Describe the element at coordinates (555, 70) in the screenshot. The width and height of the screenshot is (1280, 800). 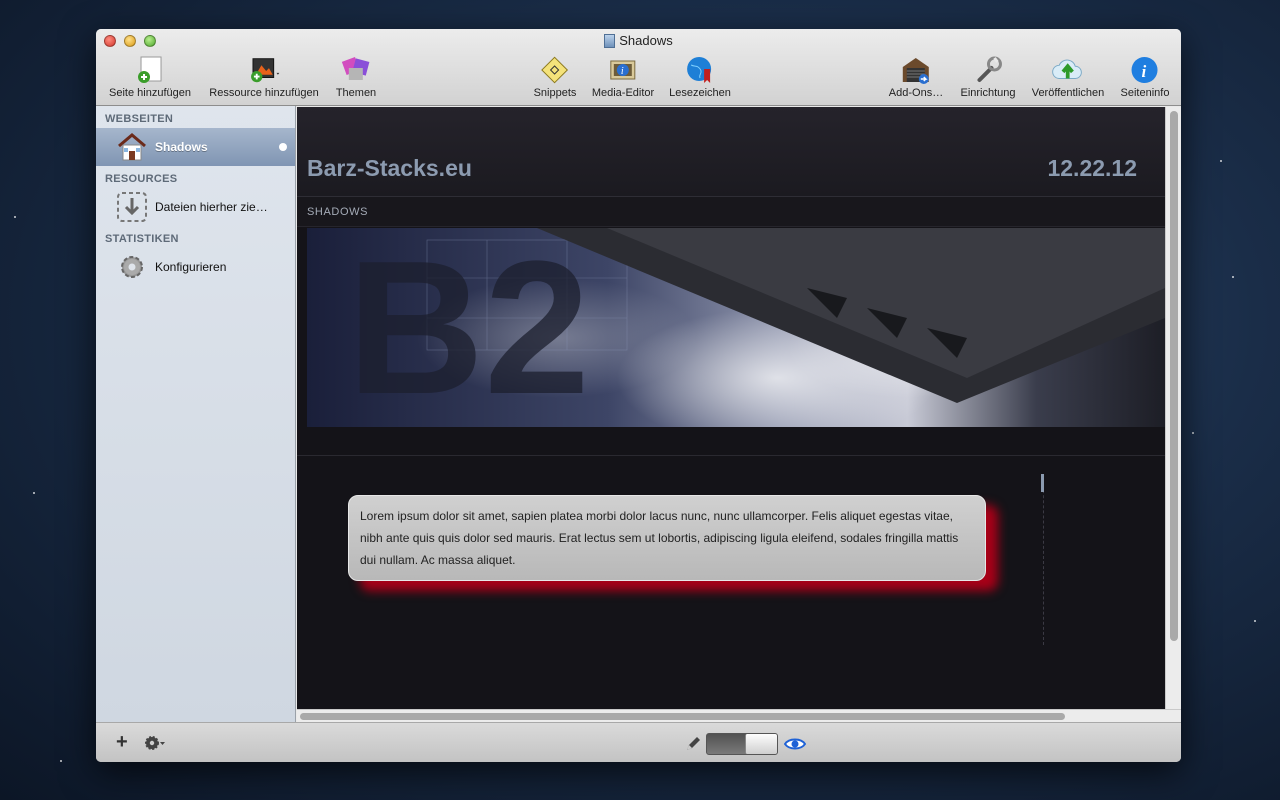
I see `snippets-icon` at that location.